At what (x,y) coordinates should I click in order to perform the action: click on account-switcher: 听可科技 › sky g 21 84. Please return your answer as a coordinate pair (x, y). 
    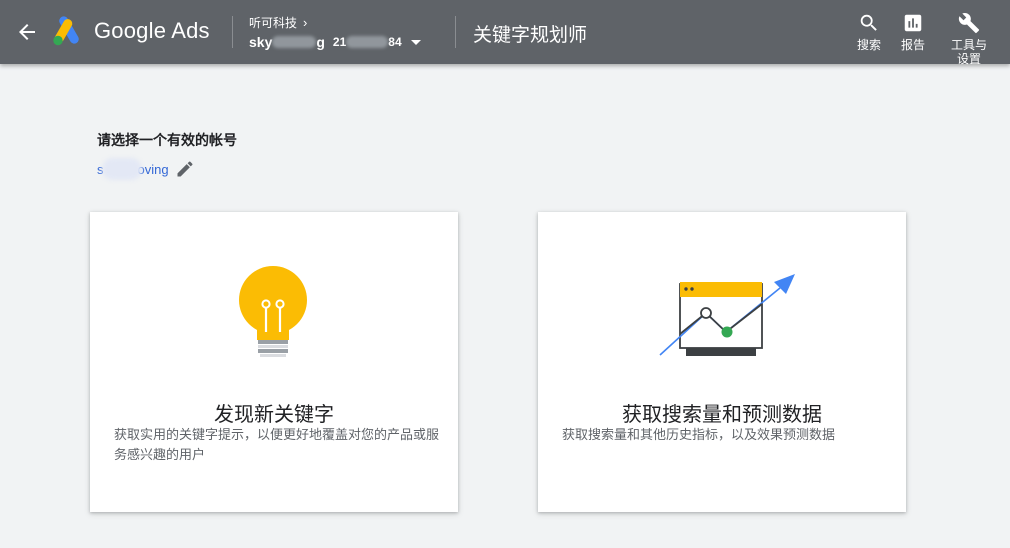
    Looking at the image, I should click on (335, 32).